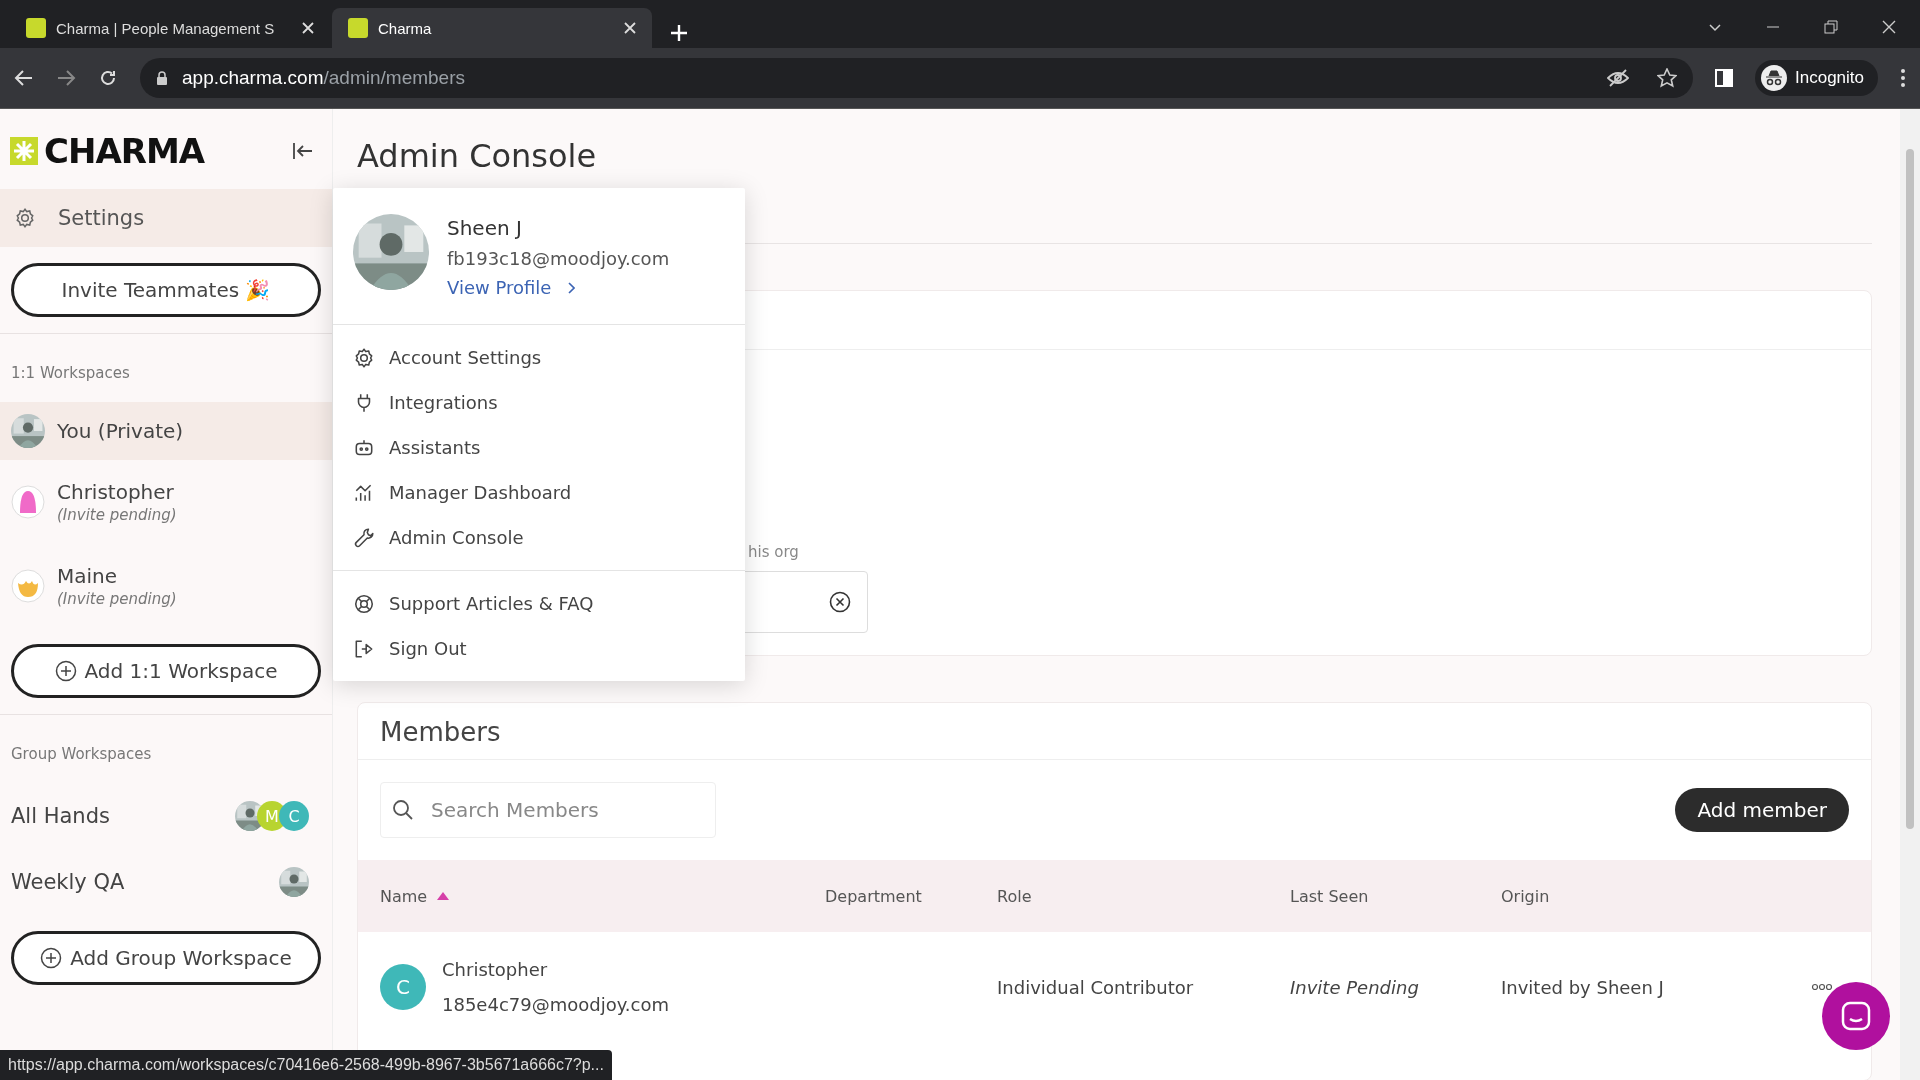 This screenshot has width=1920, height=1080. Describe the element at coordinates (166, 586) in the screenshot. I see `workspace-item: Maine (Invite pending)` at that location.